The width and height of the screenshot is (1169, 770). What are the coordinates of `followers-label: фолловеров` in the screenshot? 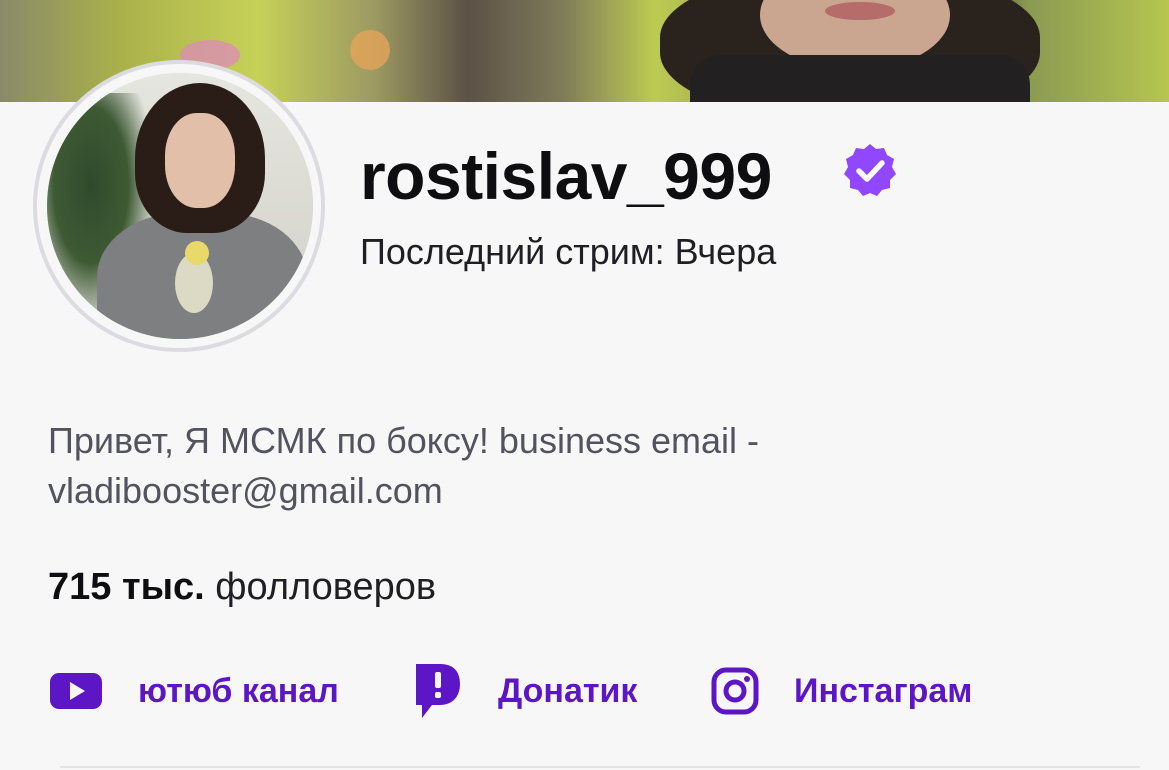 It's located at (326, 587).